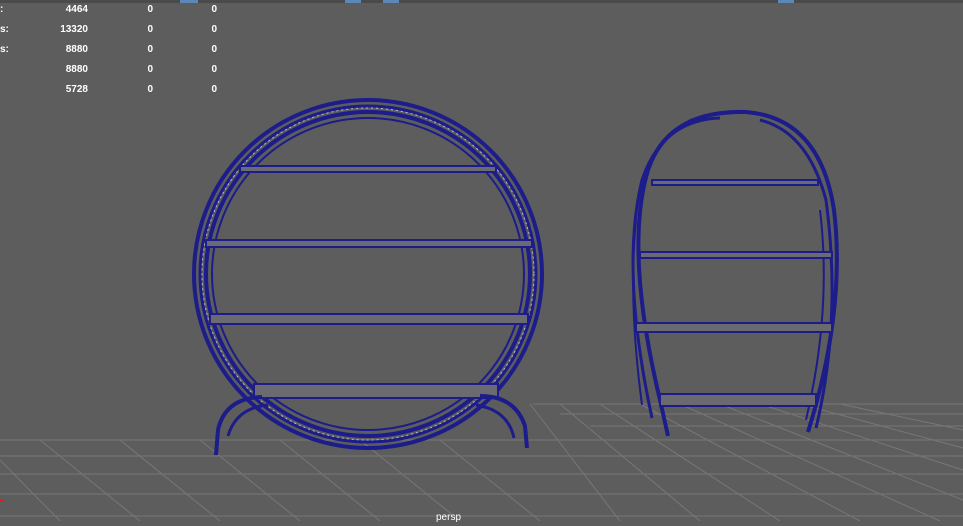 This screenshot has height=526, width=963. Describe the element at coordinates (76, 9) in the screenshot. I see `hud-object-value: 4464` at that location.